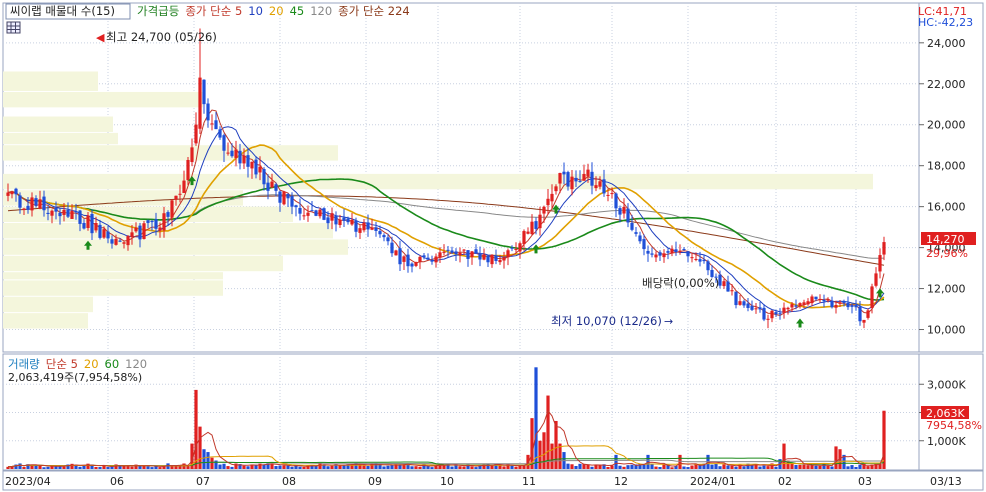  I want to click on date-tick-label: 08, so click(289, 481).